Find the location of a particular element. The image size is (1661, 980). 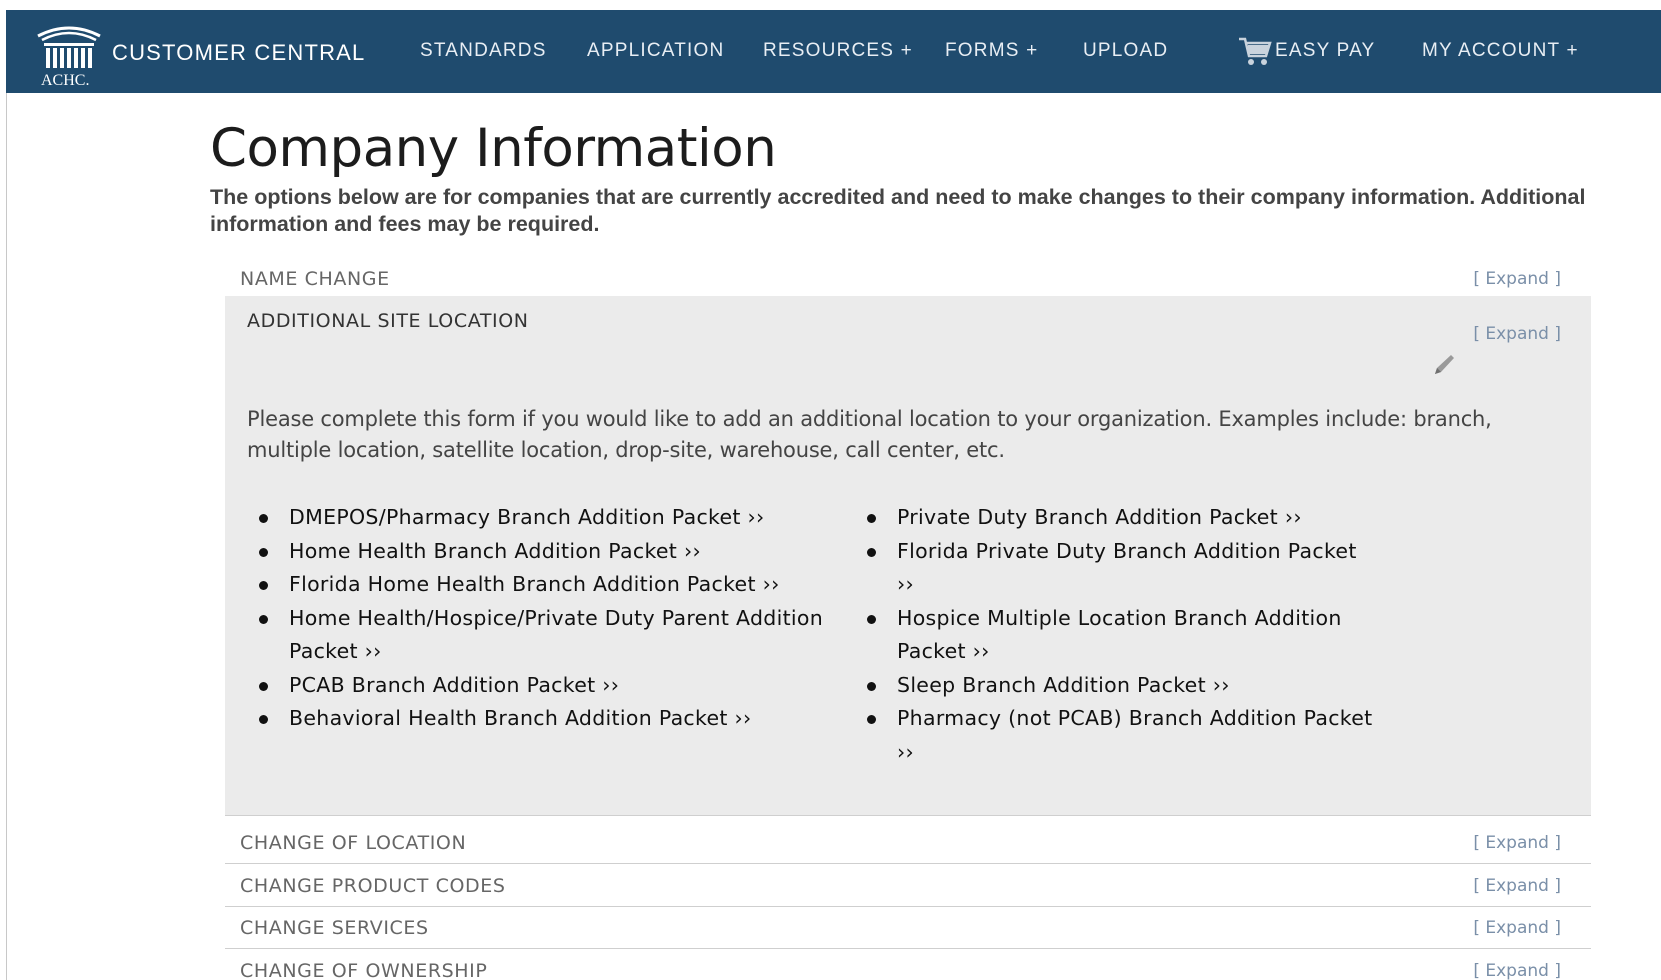

nav-application: APPLICATION is located at coordinates (655, 51).